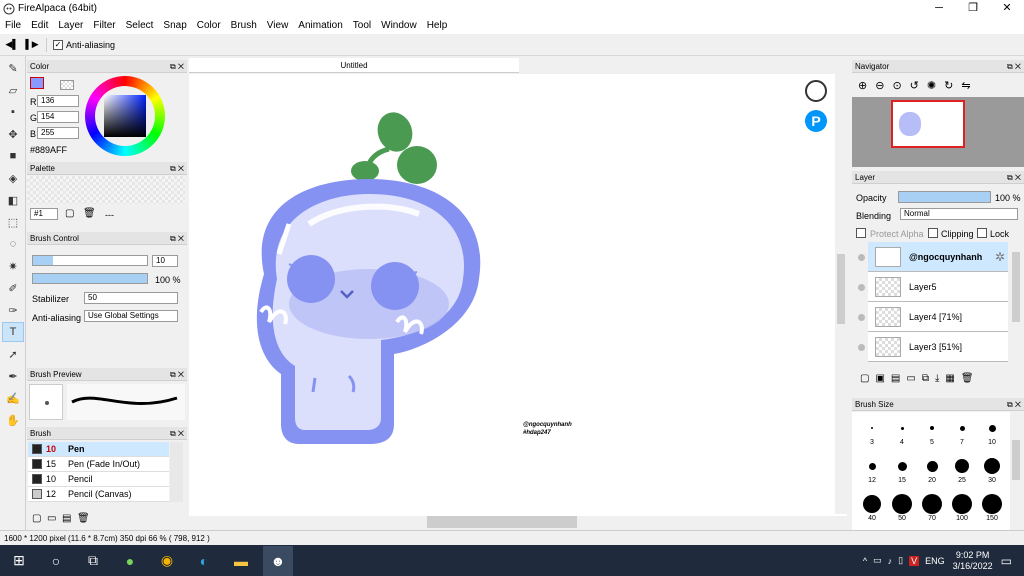 The width and height of the screenshot is (1024, 576). I want to click on canvas-horizontal-scrollbar, so click(512, 522).